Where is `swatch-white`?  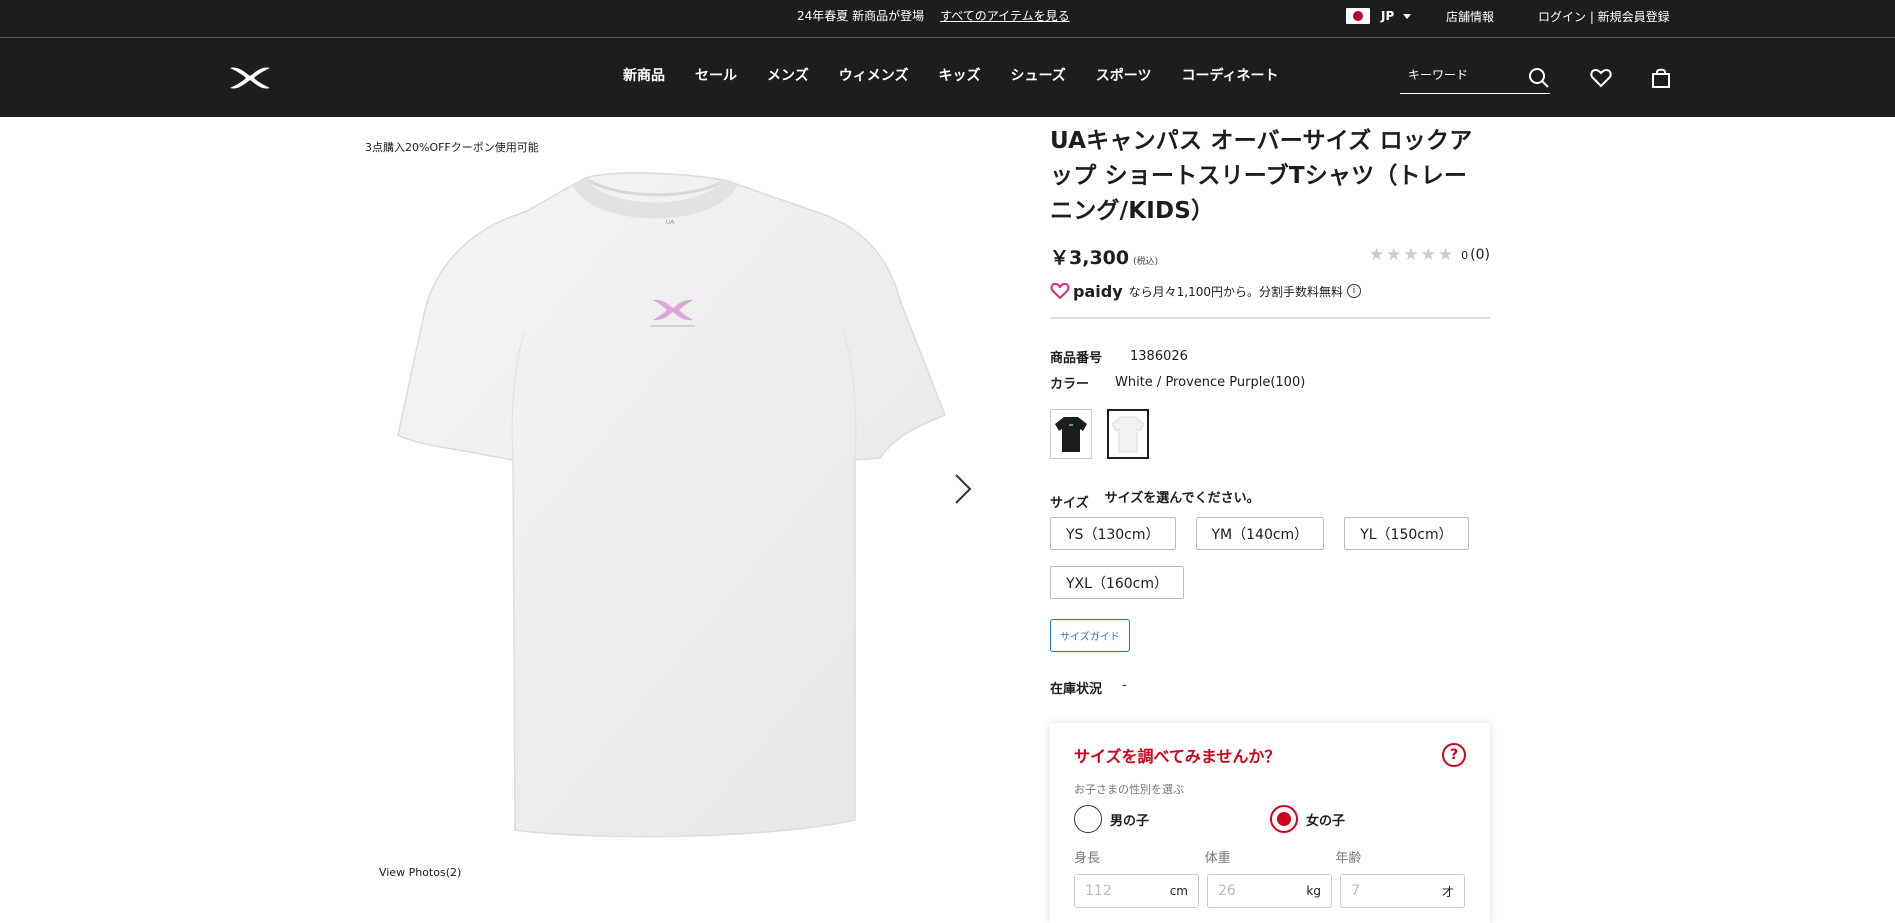
swatch-white is located at coordinates (1128, 434).